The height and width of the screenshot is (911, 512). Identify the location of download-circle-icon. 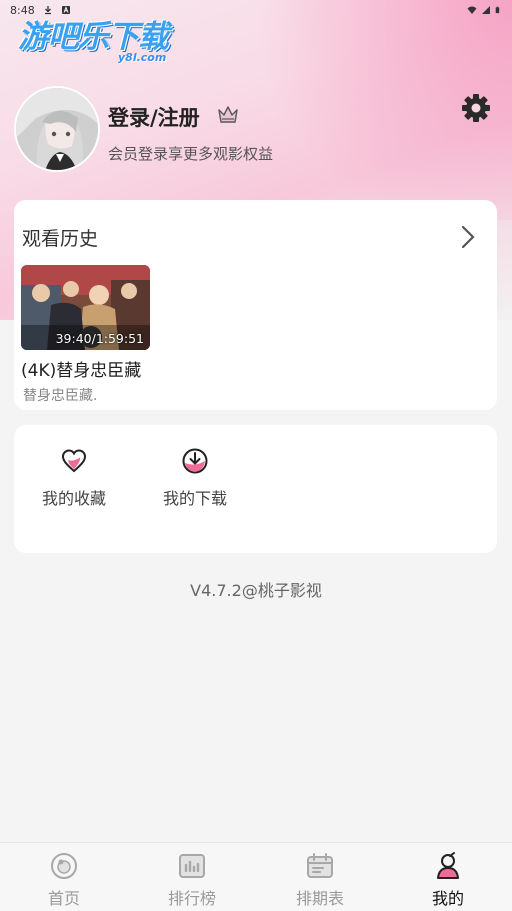
(195, 461).